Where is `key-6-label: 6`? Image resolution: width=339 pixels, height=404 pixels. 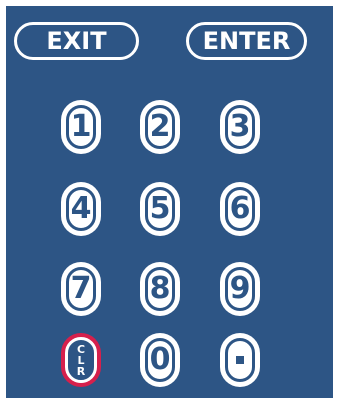 key-6-label: 6 is located at coordinates (240, 208).